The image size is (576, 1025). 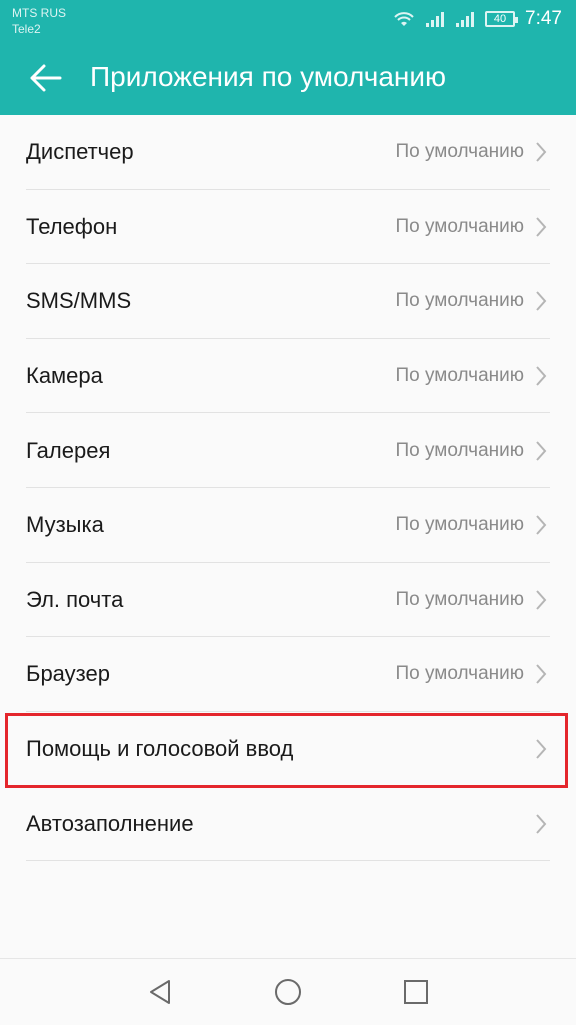 I want to click on list-item-gallery: Галерея По умолчанию, so click(x=288, y=450).